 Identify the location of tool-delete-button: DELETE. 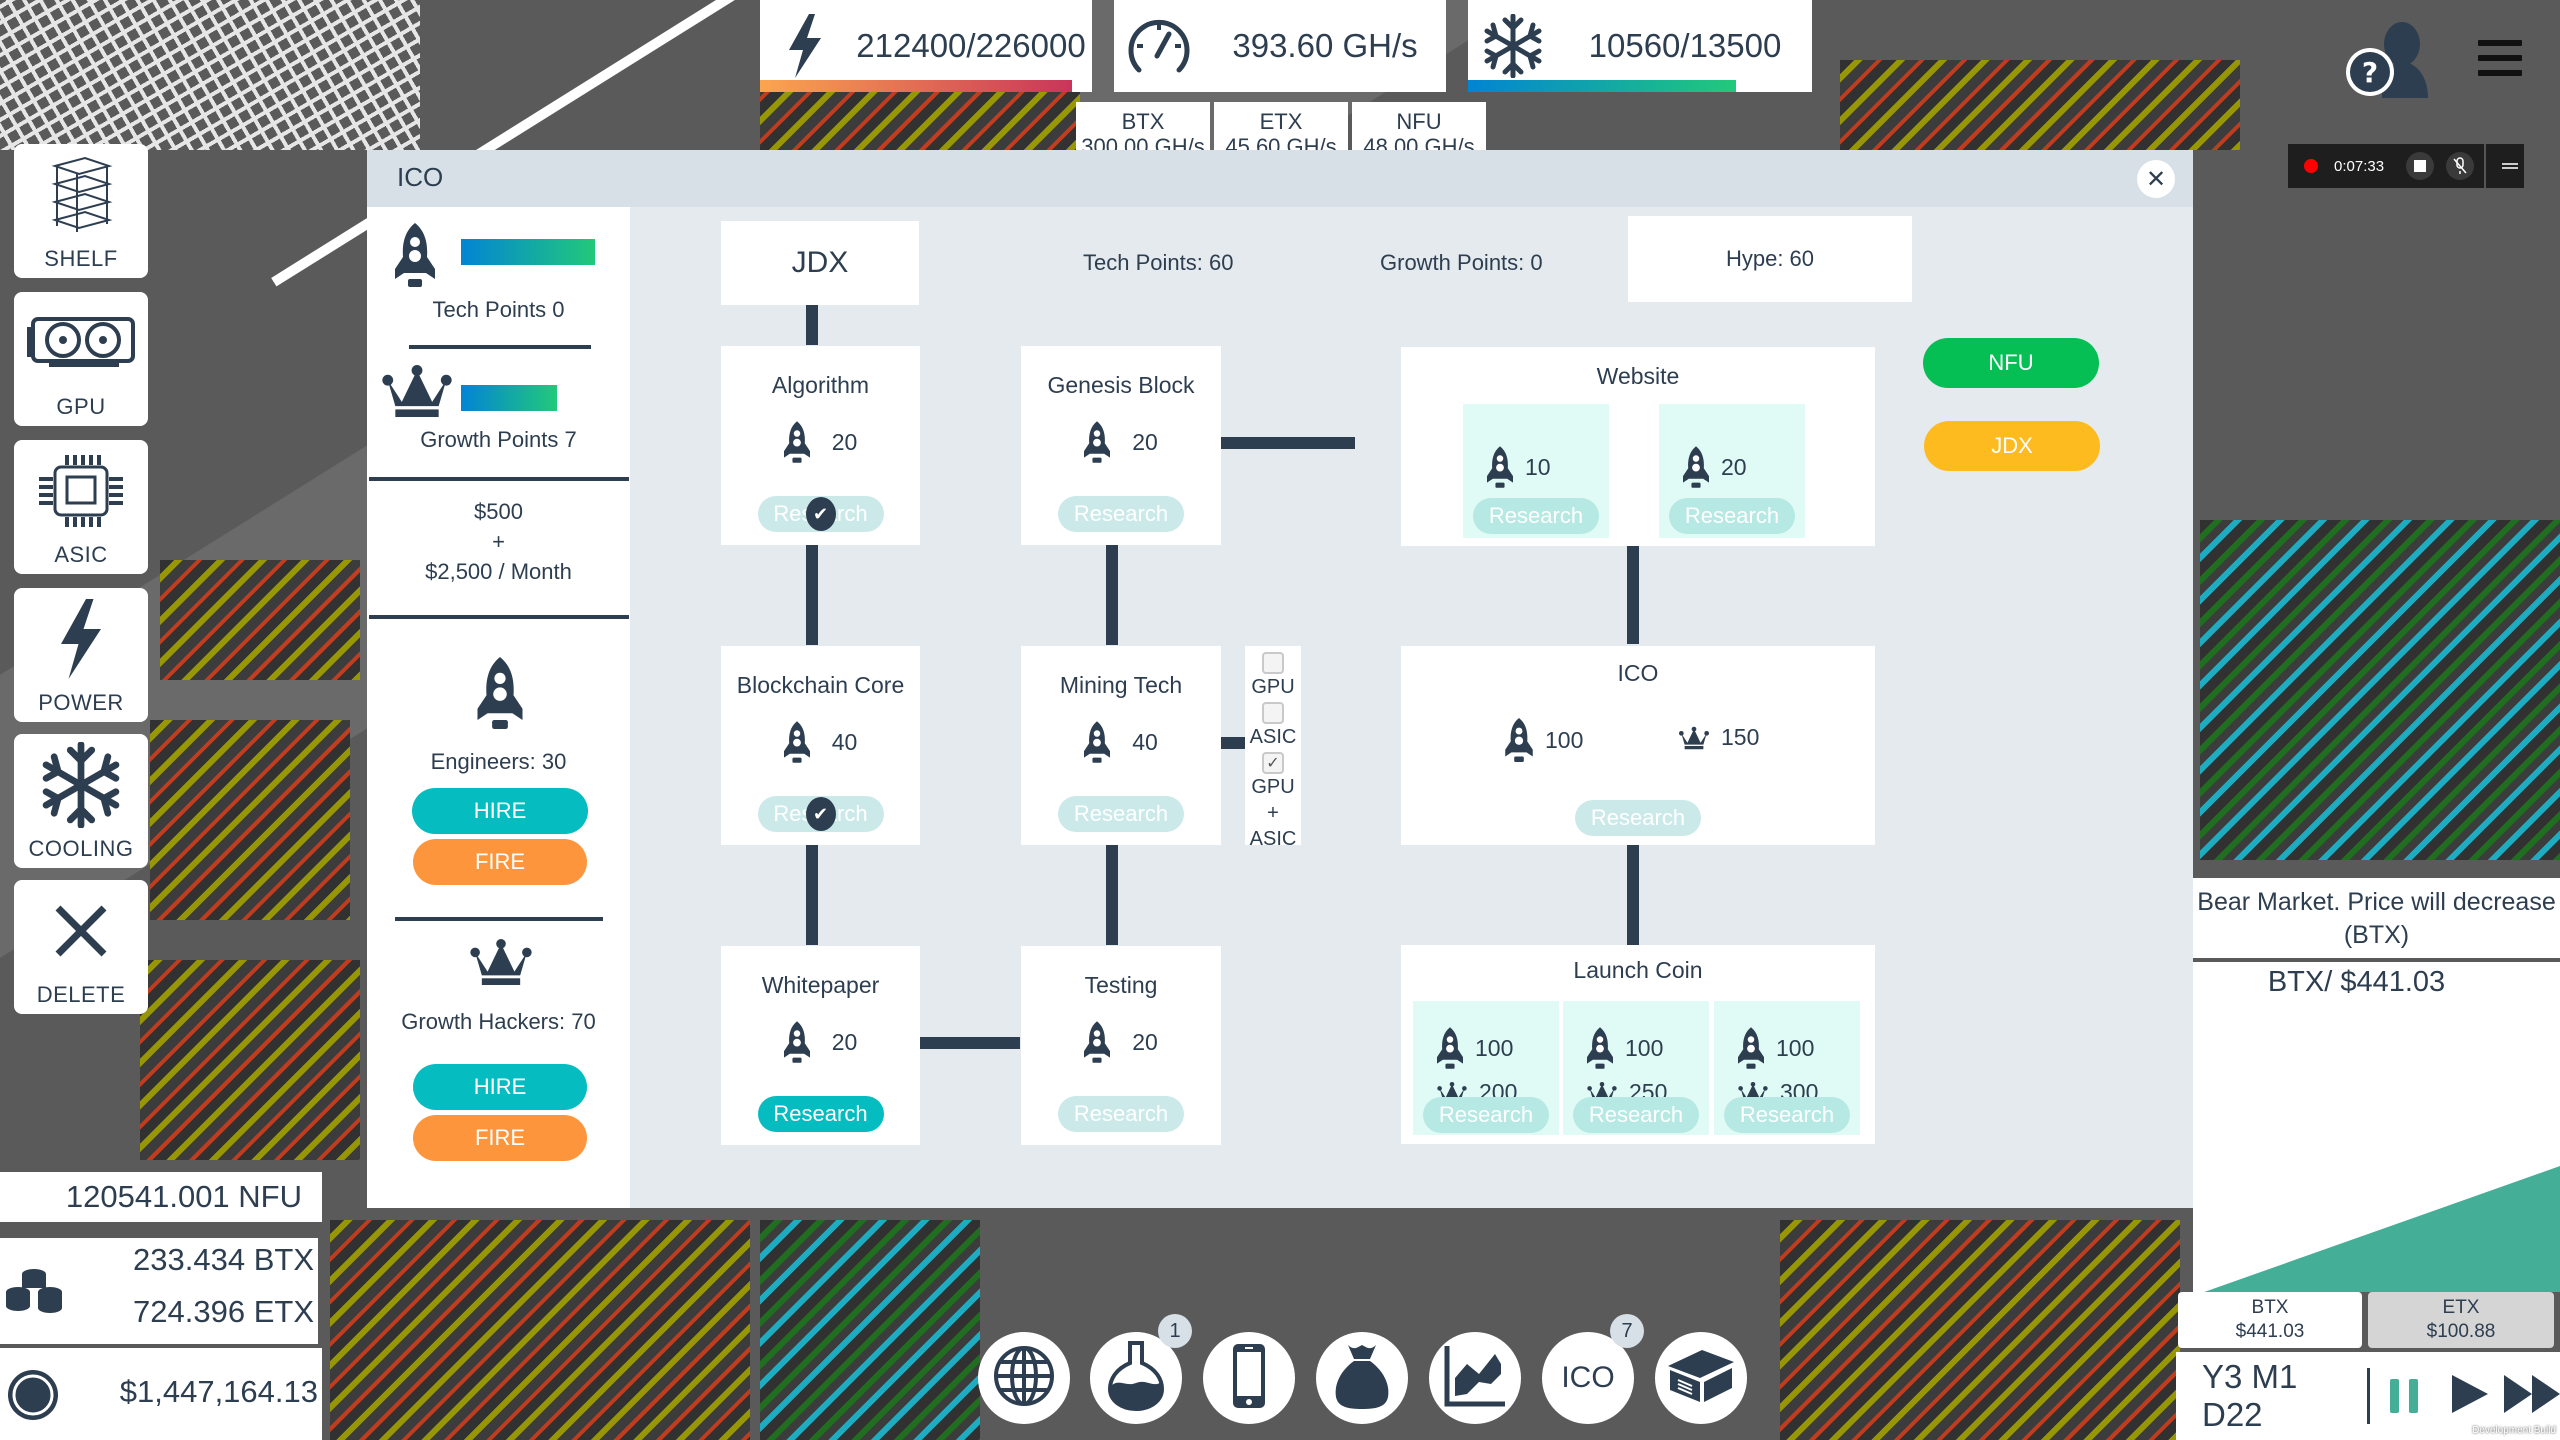
(81, 947).